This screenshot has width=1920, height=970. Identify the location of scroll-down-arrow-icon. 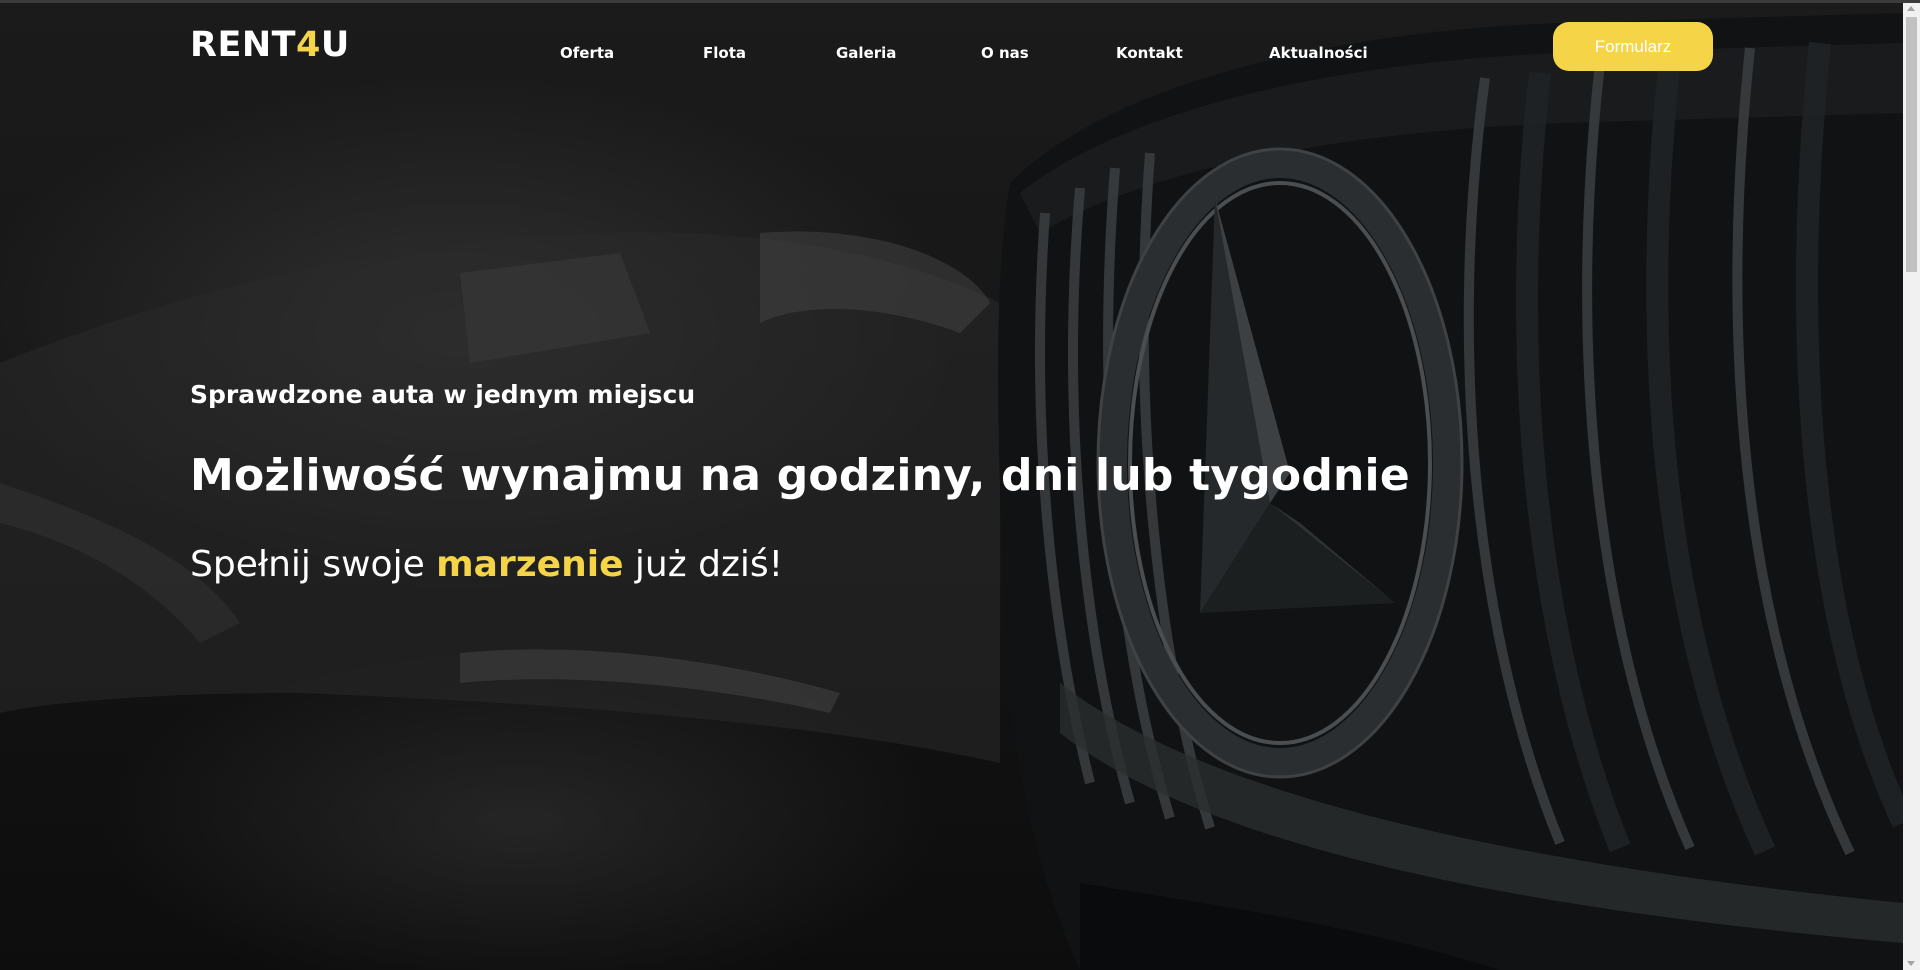
(1911, 963).